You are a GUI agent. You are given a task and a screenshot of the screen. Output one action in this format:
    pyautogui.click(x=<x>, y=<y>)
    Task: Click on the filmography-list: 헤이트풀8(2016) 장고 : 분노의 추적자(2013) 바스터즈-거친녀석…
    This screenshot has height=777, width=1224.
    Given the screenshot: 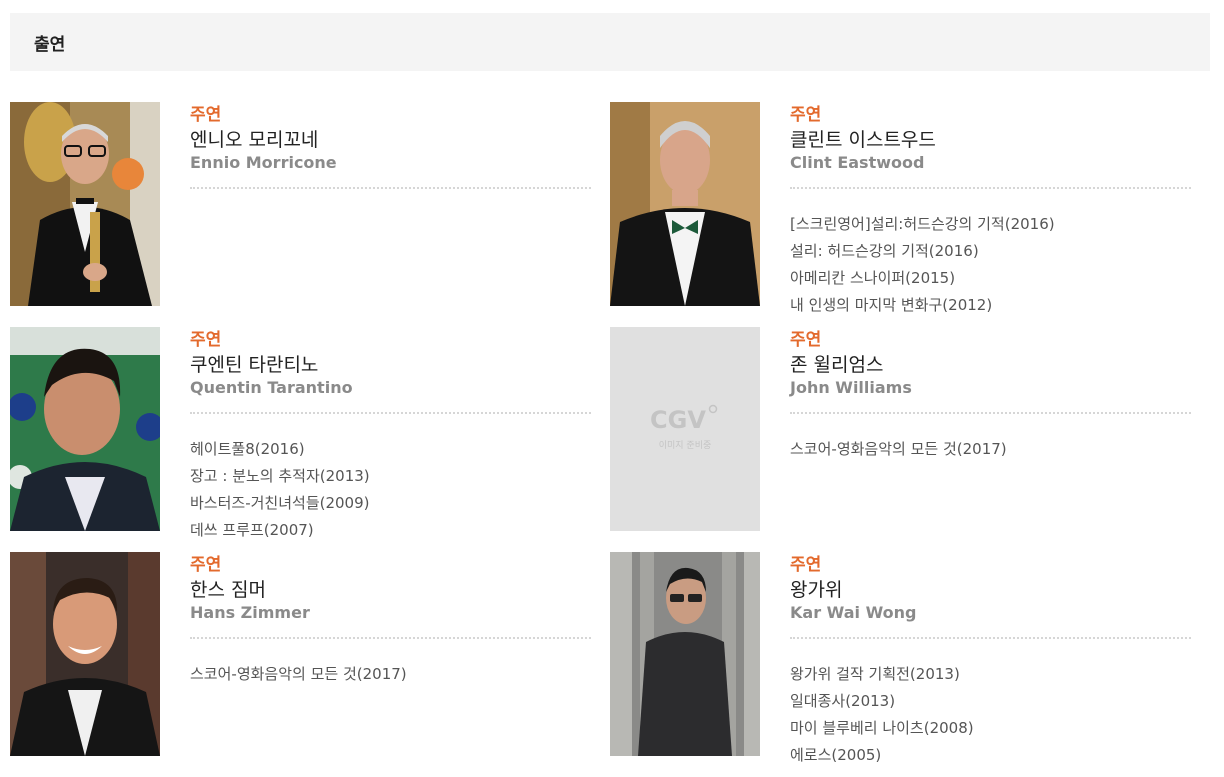 What is the action you would take?
    pyautogui.click(x=390, y=490)
    